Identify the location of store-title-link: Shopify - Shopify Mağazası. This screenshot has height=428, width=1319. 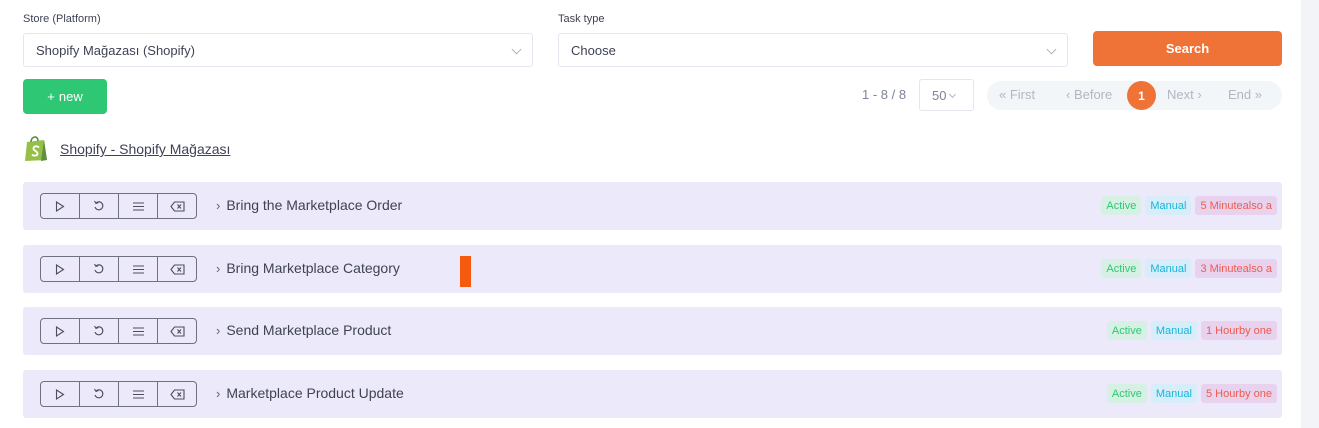
(145, 149).